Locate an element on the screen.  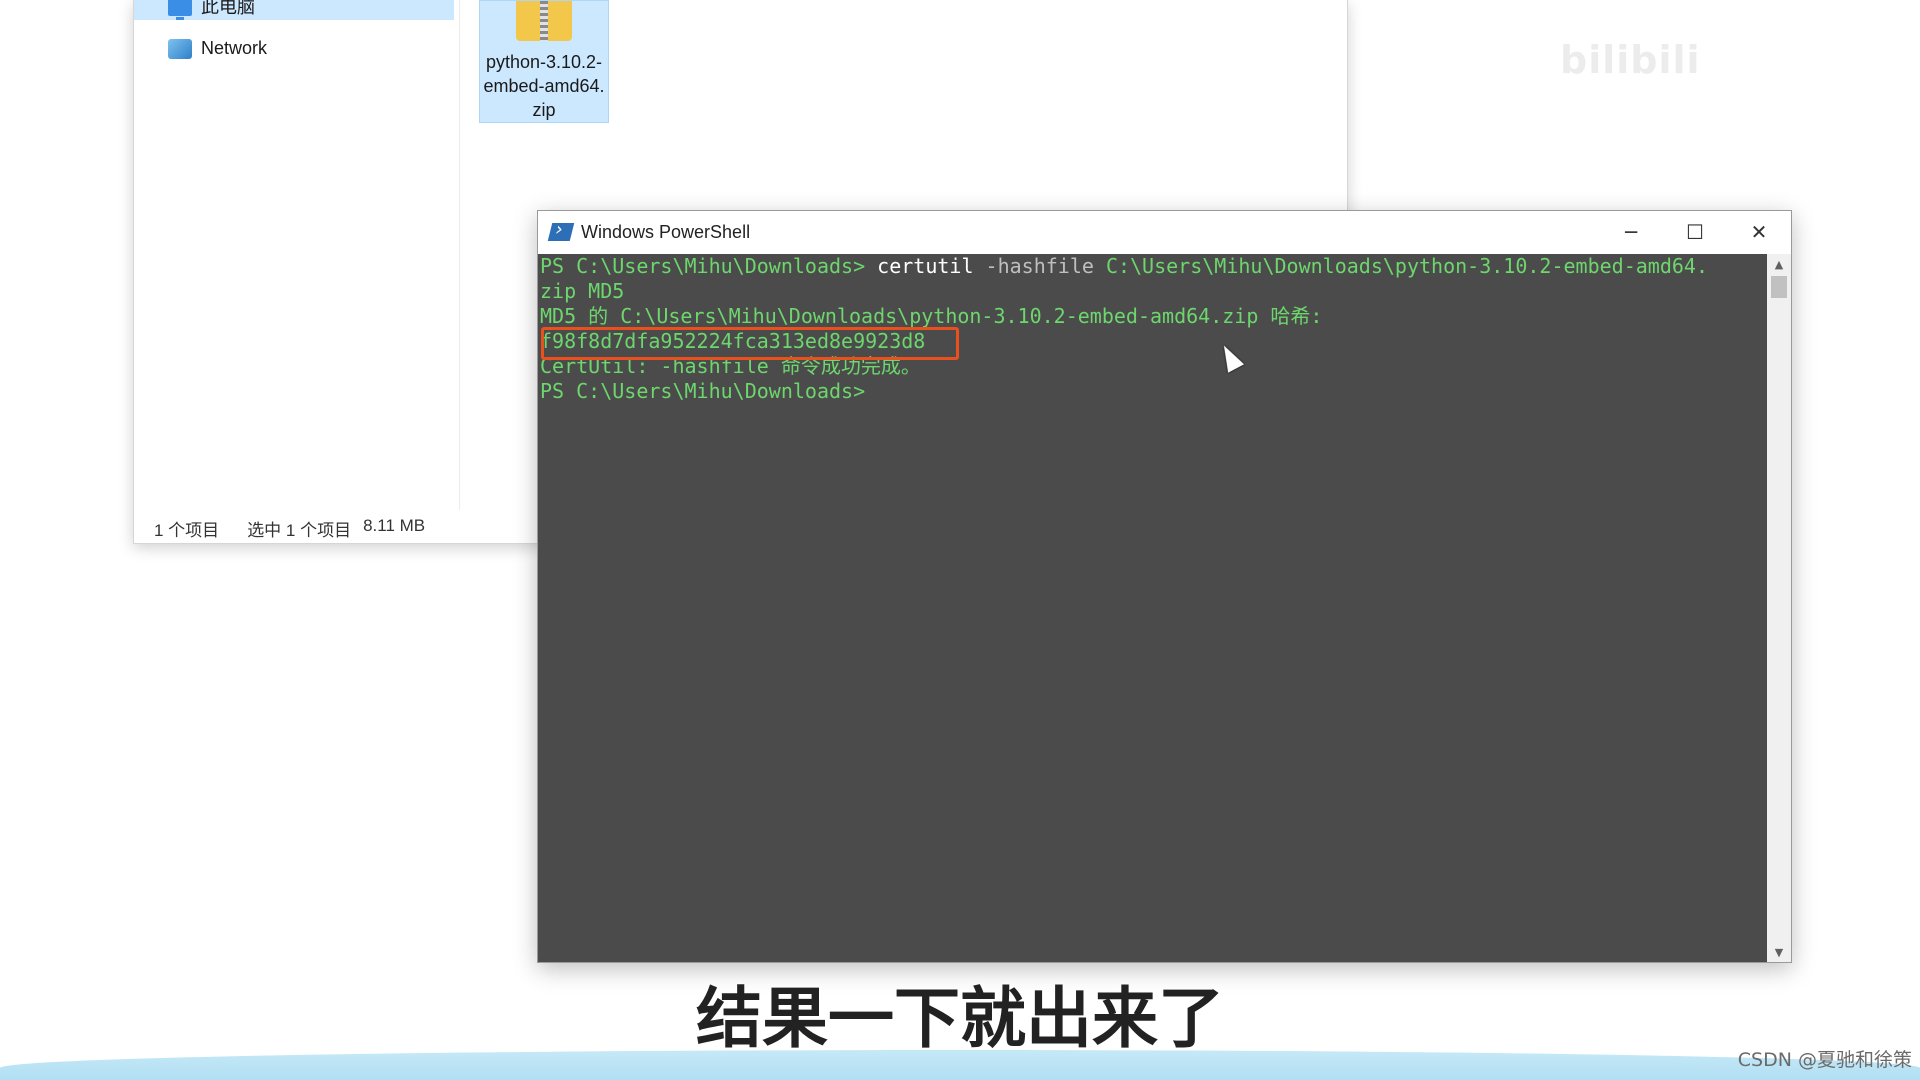
computer-icon is located at coordinates (180, 10).